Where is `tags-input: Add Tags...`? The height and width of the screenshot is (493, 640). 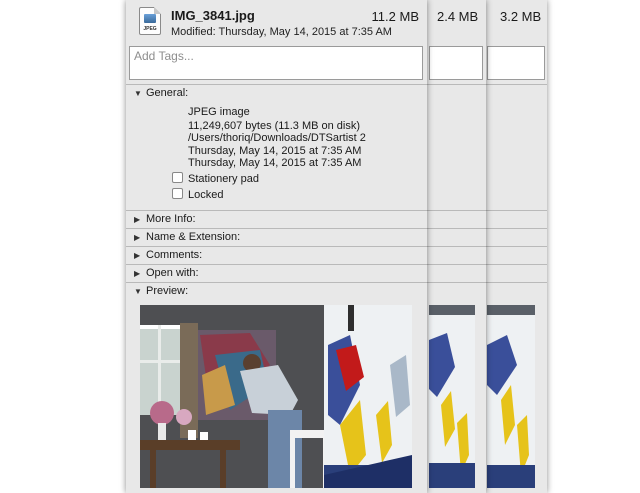 tags-input: Add Tags... is located at coordinates (276, 63).